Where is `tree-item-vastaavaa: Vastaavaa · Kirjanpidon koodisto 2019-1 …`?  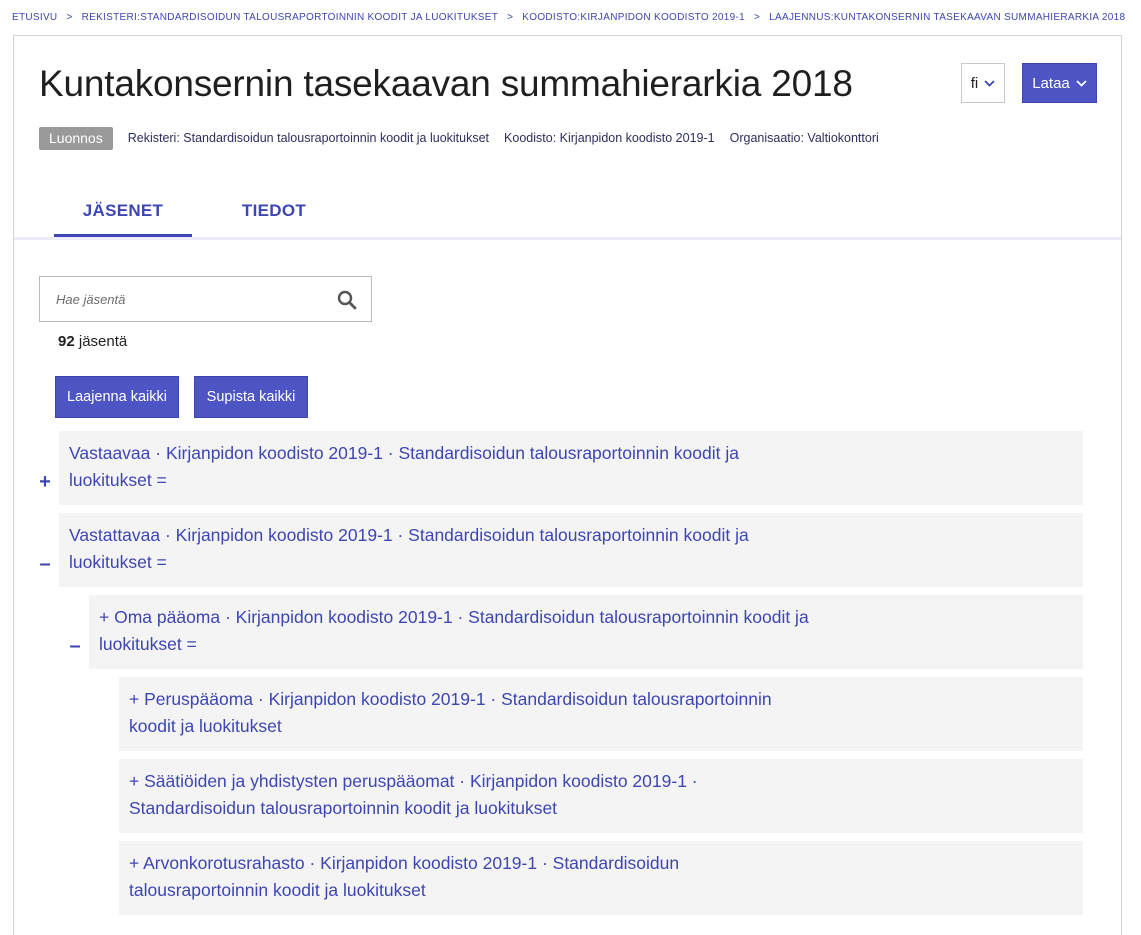 tree-item-vastaavaa: Vastaavaa · Kirjanpidon koodisto 2019-1 … is located at coordinates (571, 468).